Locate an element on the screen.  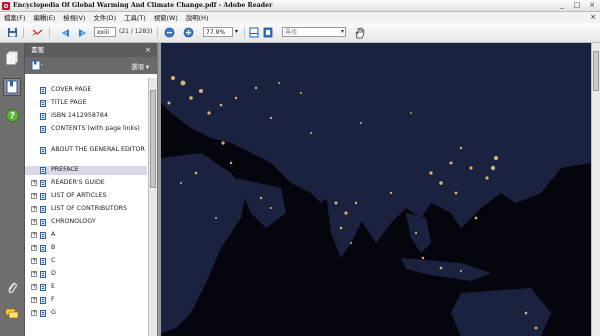
pages-icon is located at coordinates (12, 58).